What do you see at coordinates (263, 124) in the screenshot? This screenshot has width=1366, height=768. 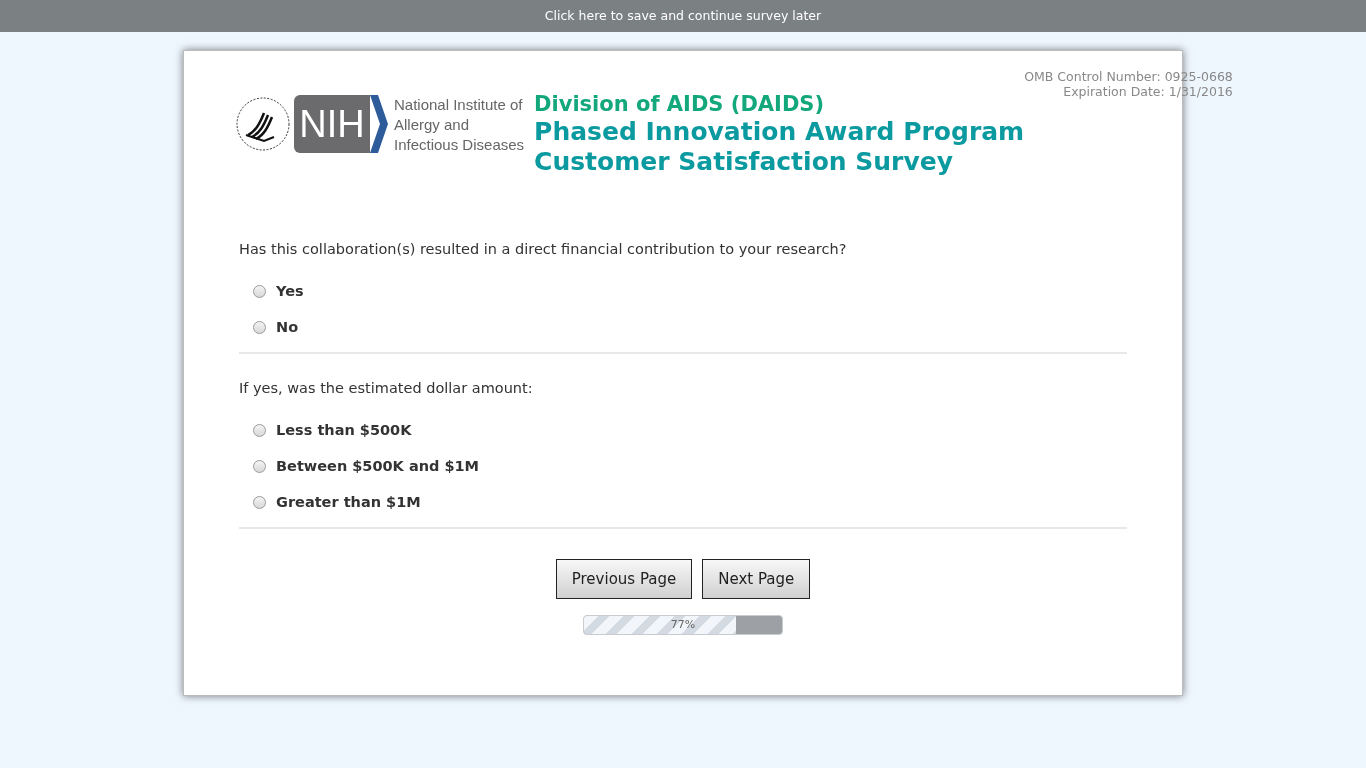 I see `eagle-seal-icon` at bounding box center [263, 124].